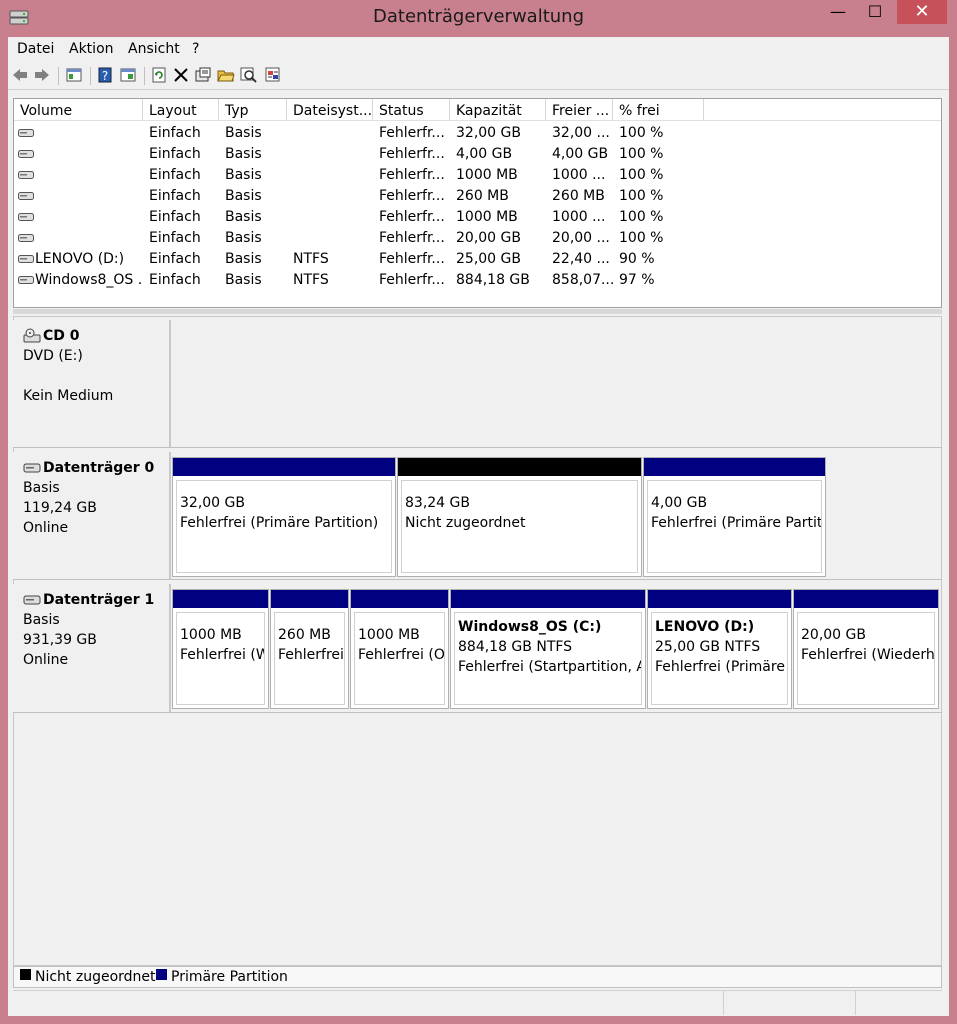 The width and height of the screenshot is (957, 1024). Describe the element at coordinates (92, 515) in the screenshot. I see `disk-info-0: Datenträger 0 Basis 119,24 GB Online` at that location.